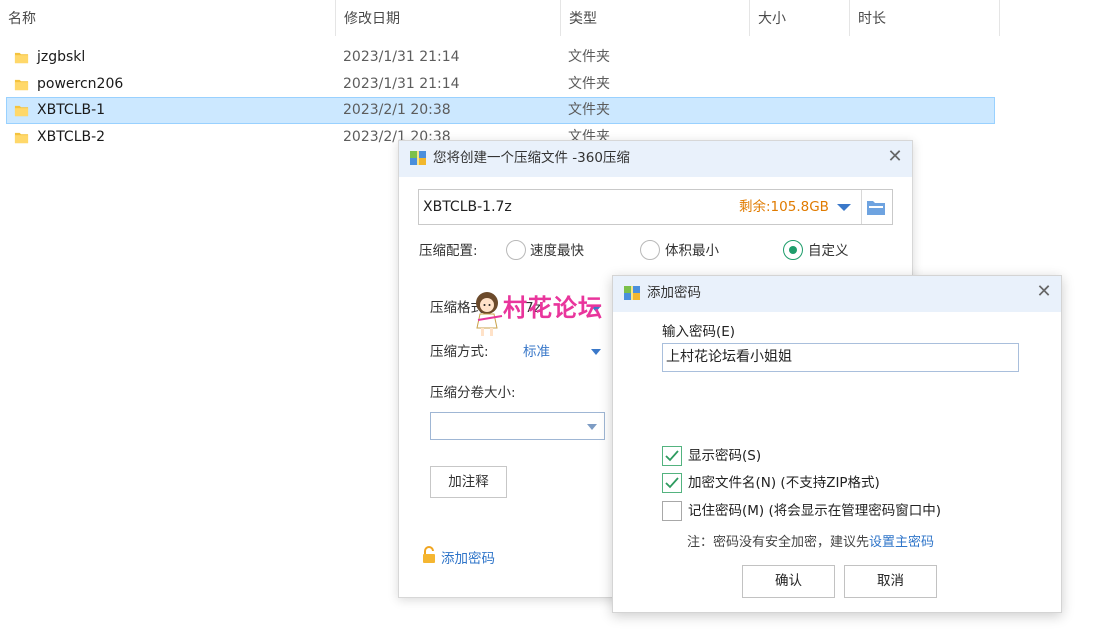  What do you see at coordinates (925, 18) in the screenshot?
I see `column-duration: 时长` at bounding box center [925, 18].